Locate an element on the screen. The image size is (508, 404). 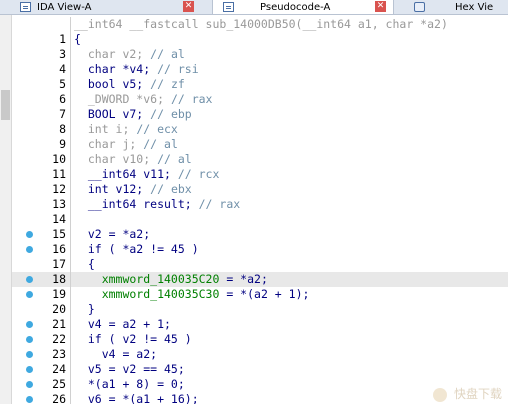
line-number: 4 is located at coordinates (62, 69).